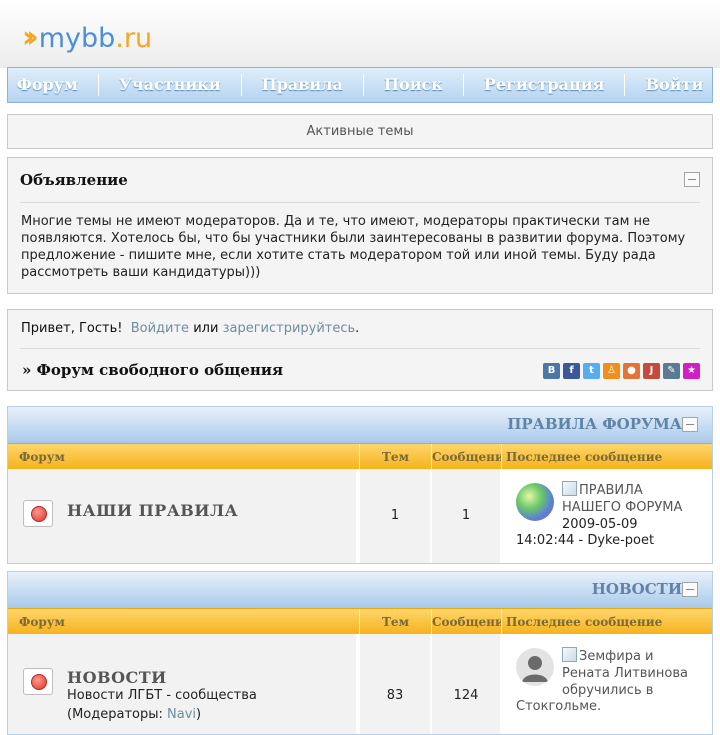 This screenshot has height=735, width=720. I want to click on logo-text-ru: .ru, so click(134, 38).